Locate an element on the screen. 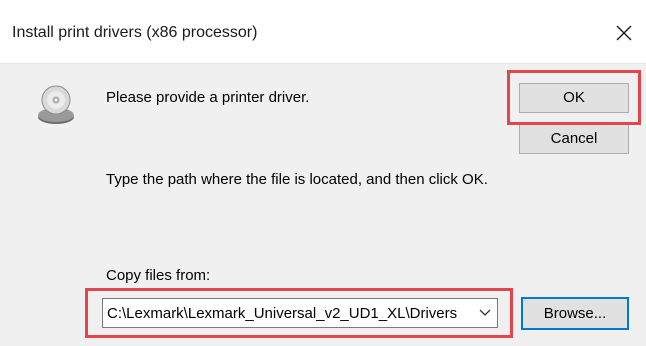 The width and height of the screenshot is (646, 346). close-icon is located at coordinates (624, 33).